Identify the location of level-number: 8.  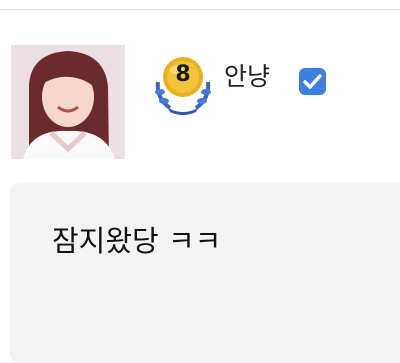
(183, 74).